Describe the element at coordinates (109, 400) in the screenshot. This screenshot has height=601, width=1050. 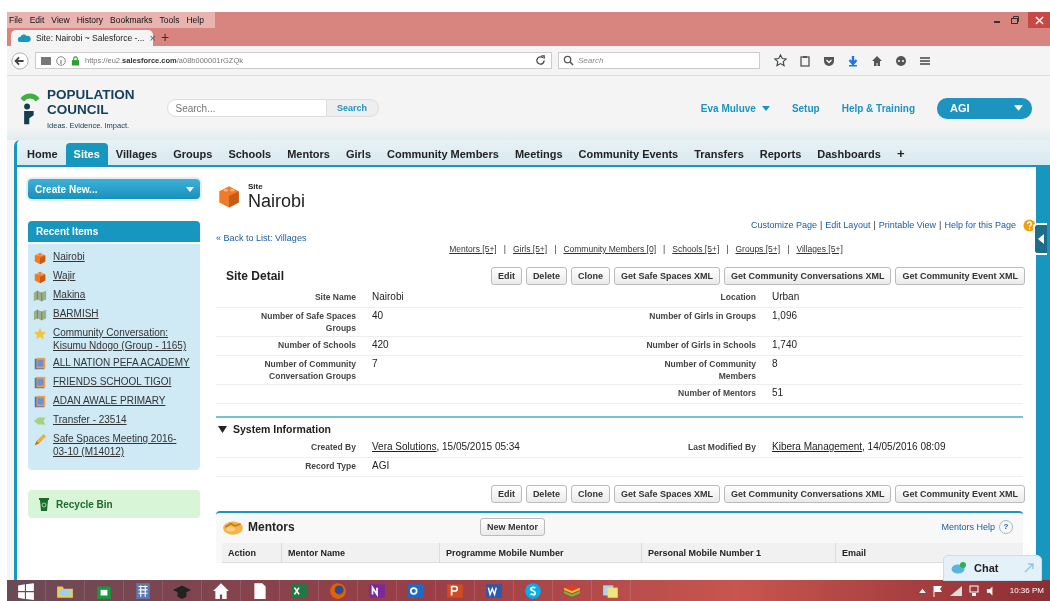
I see `recent-item-link: ADAN AWALE PRIMARY` at that location.